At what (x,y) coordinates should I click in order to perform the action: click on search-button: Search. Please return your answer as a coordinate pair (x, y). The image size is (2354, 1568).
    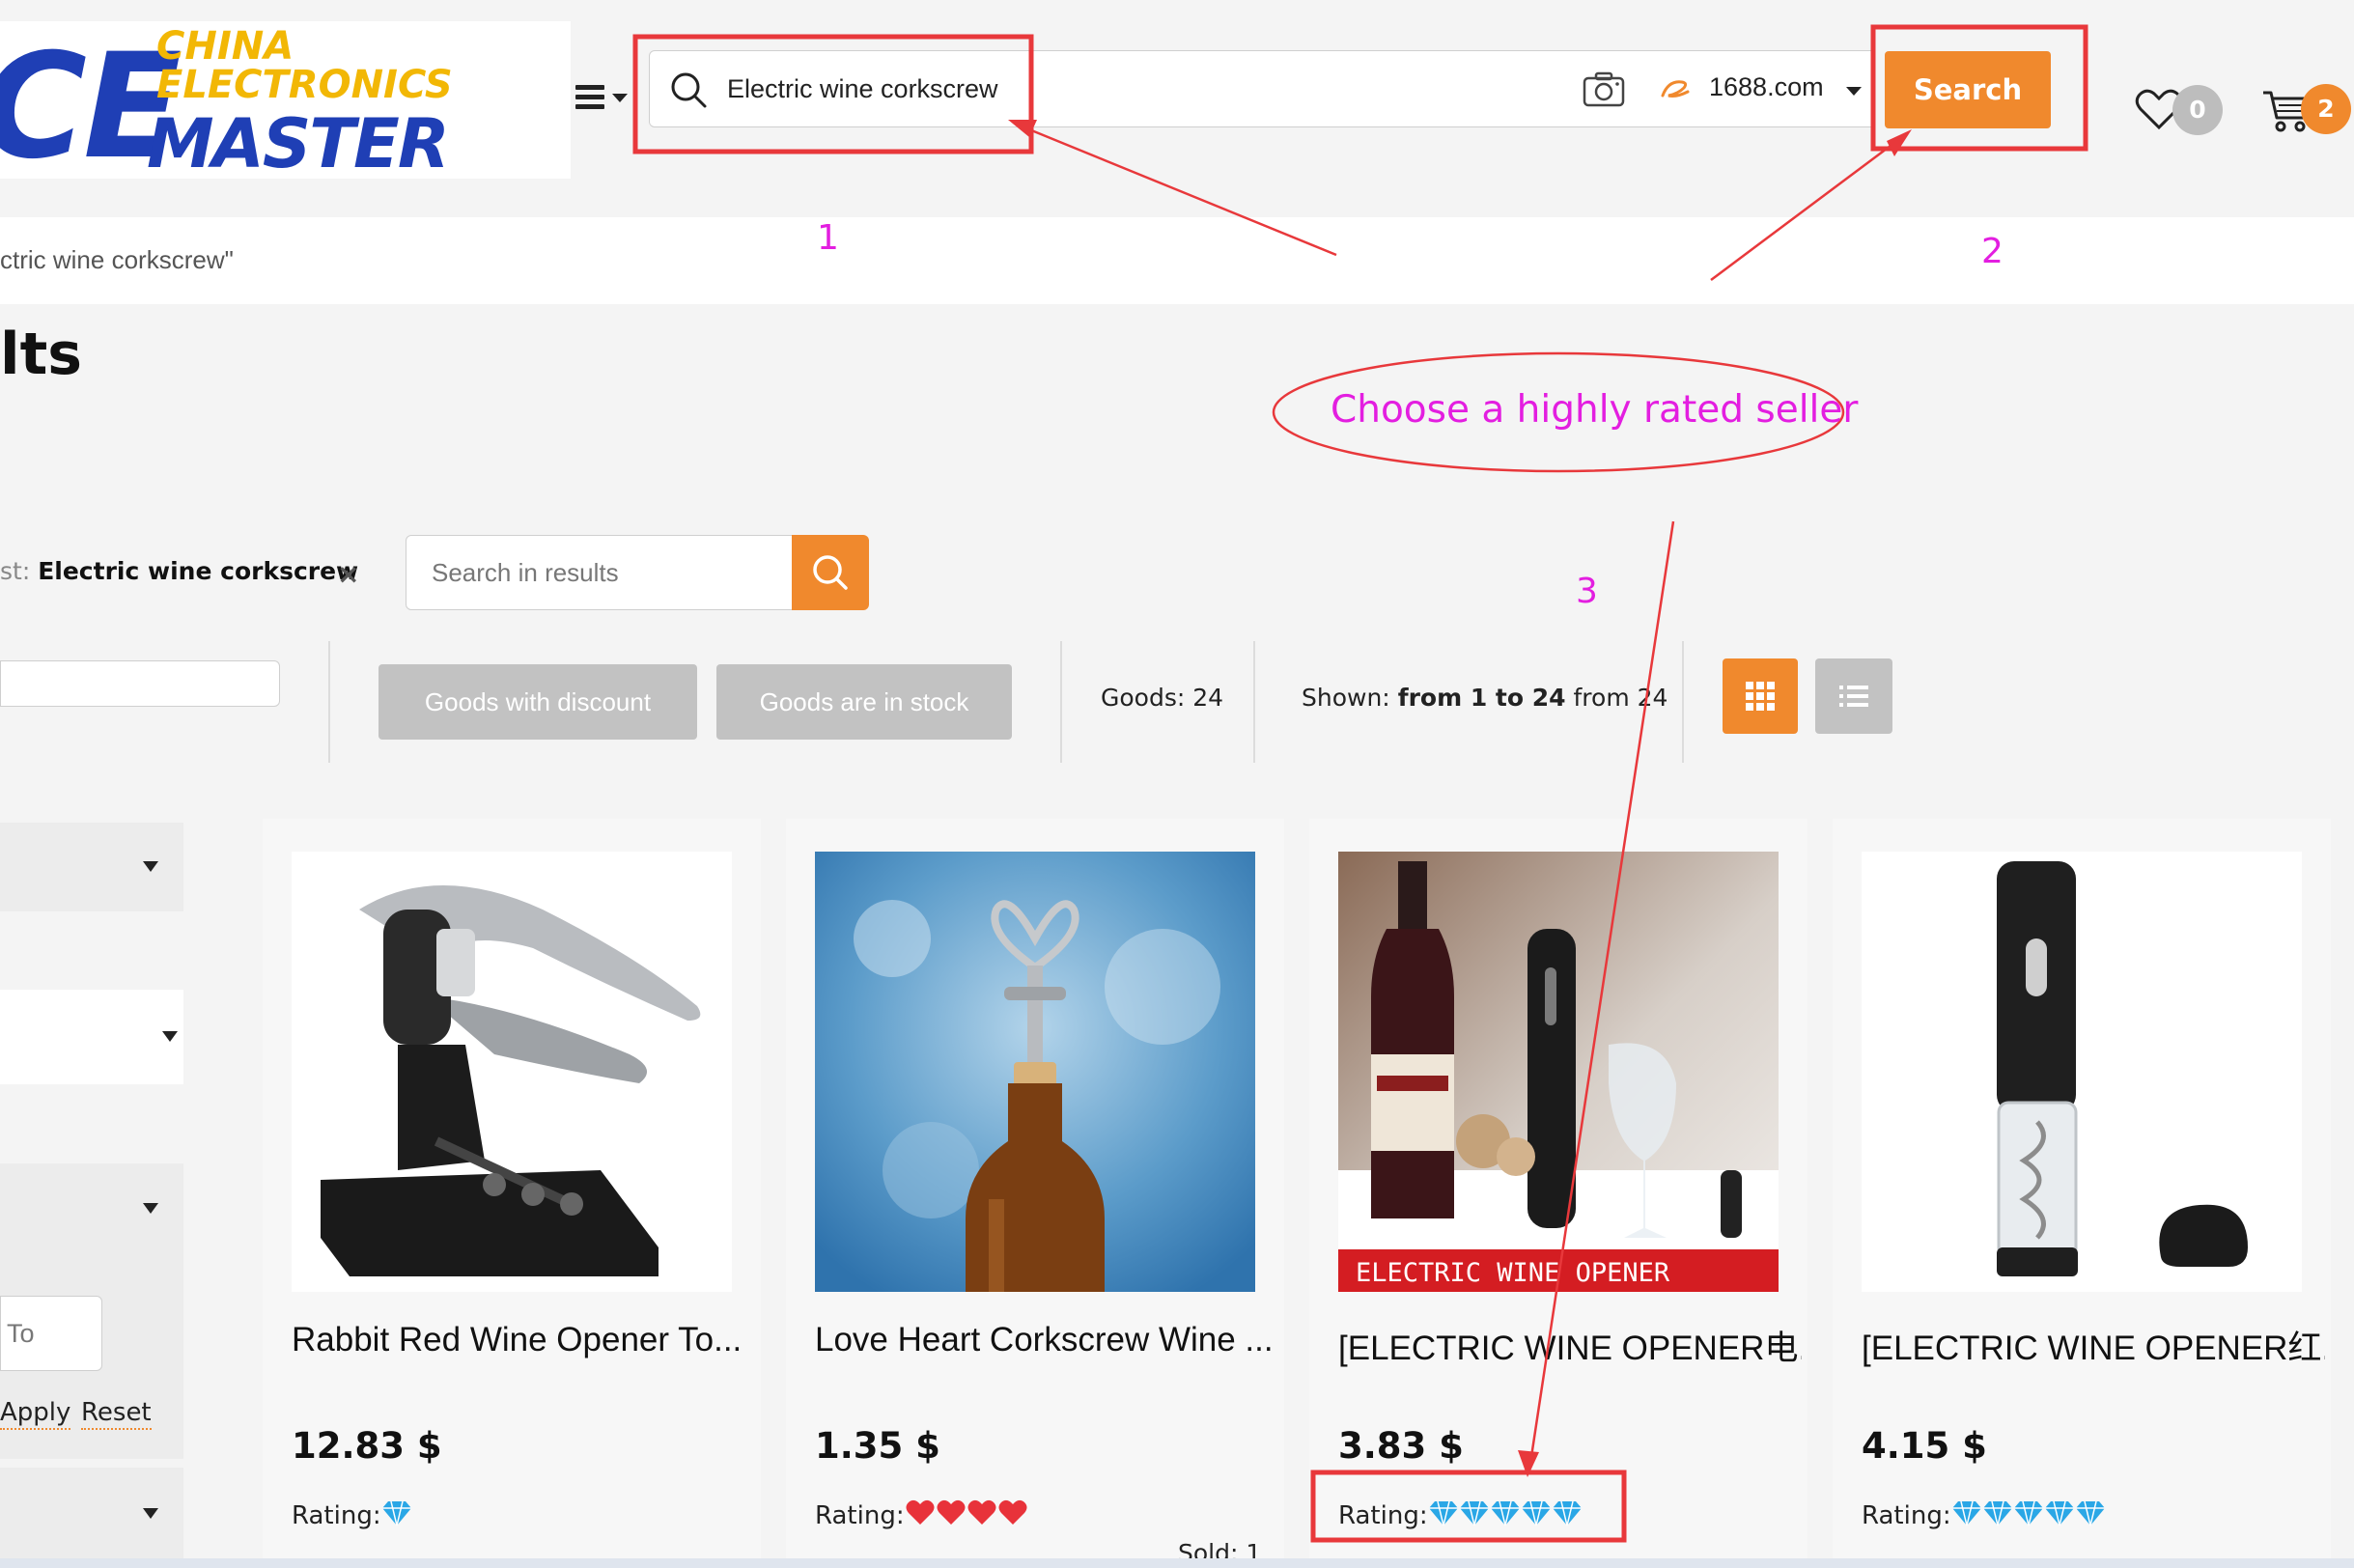
    Looking at the image, I should click on (1968, 90).